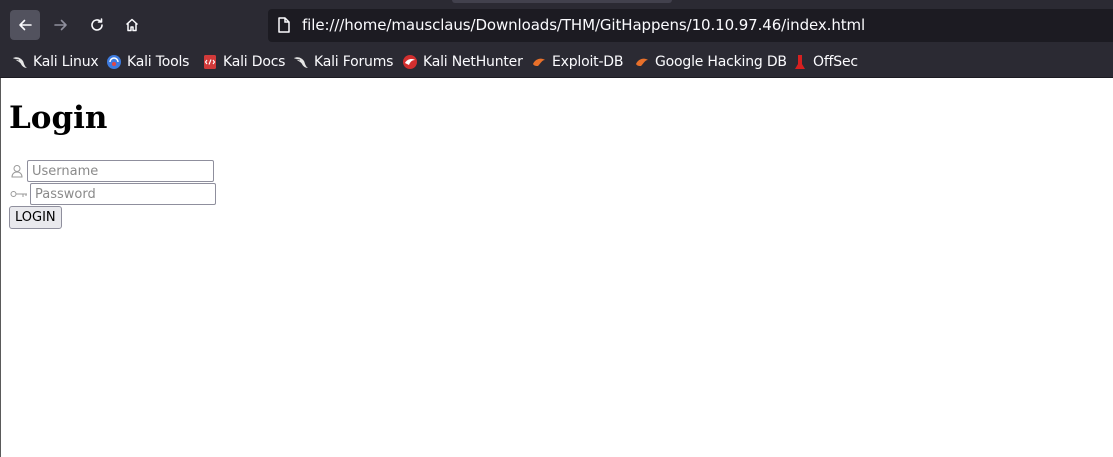  Describe the element at coordinates (562, 1) in the screenshot. I see `tab-strip-edge` at that location.